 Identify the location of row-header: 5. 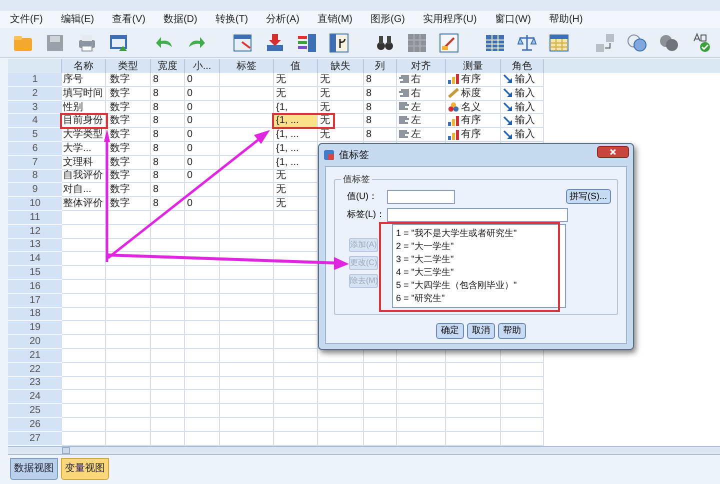
(35, 135).